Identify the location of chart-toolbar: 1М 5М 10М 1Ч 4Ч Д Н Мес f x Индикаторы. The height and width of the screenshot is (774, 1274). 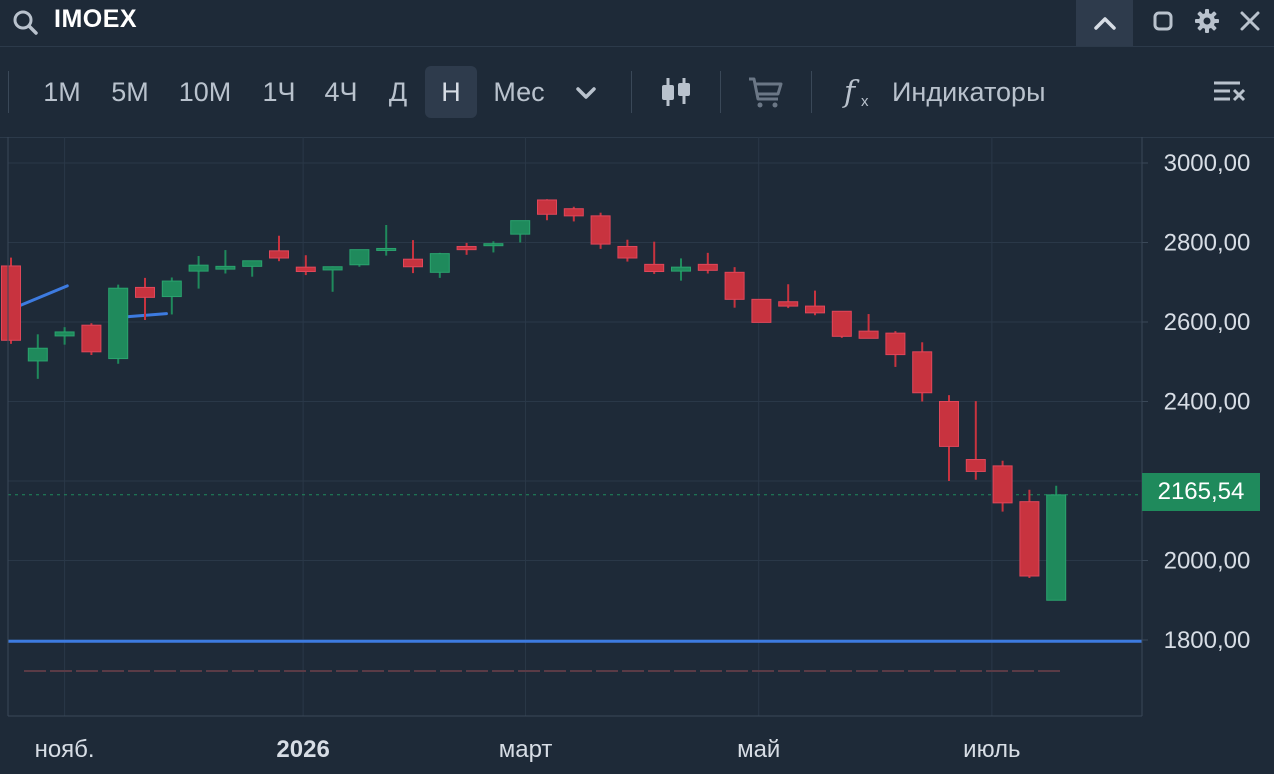
(637, 92).